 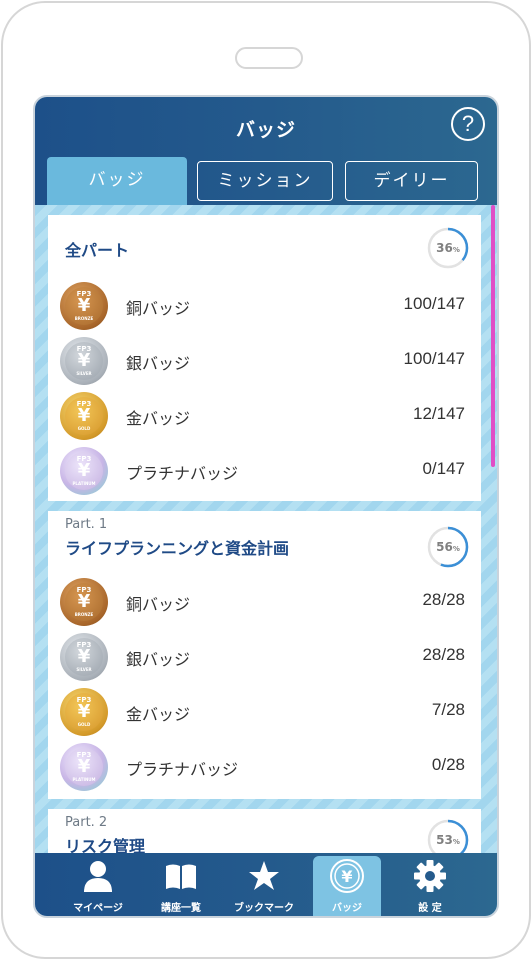 I want to click on section-card: Part. 2 リスク管理 53%, so click(x=264, y=833).